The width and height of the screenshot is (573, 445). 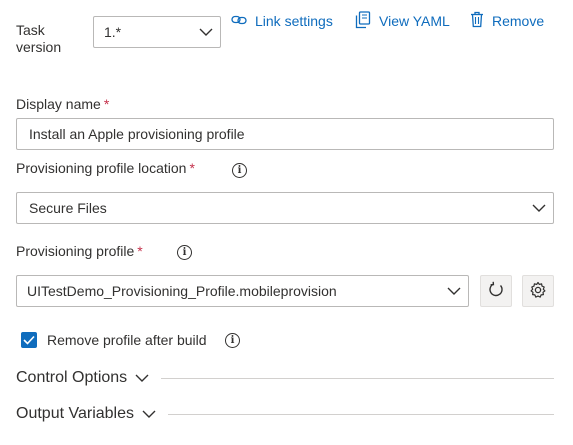 I want to click on task-version-label: Task version, so click(x=39, y=38).